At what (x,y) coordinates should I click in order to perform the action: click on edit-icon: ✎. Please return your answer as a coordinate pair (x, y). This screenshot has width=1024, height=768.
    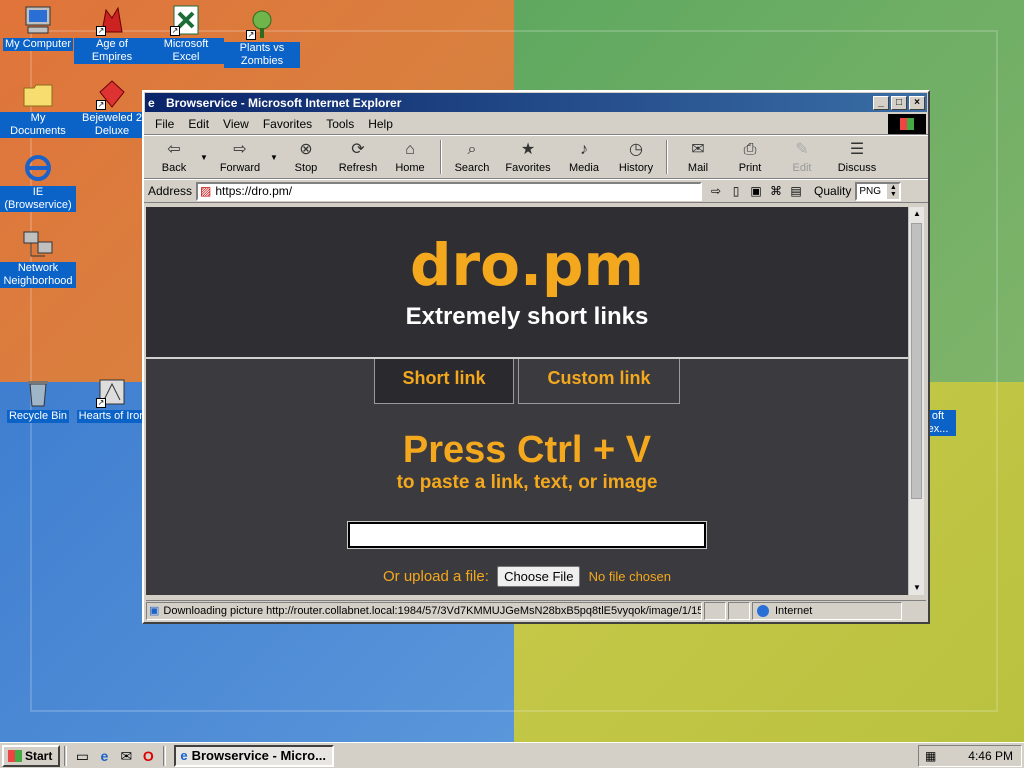
    Looking at the image, I should click on (802, 149).